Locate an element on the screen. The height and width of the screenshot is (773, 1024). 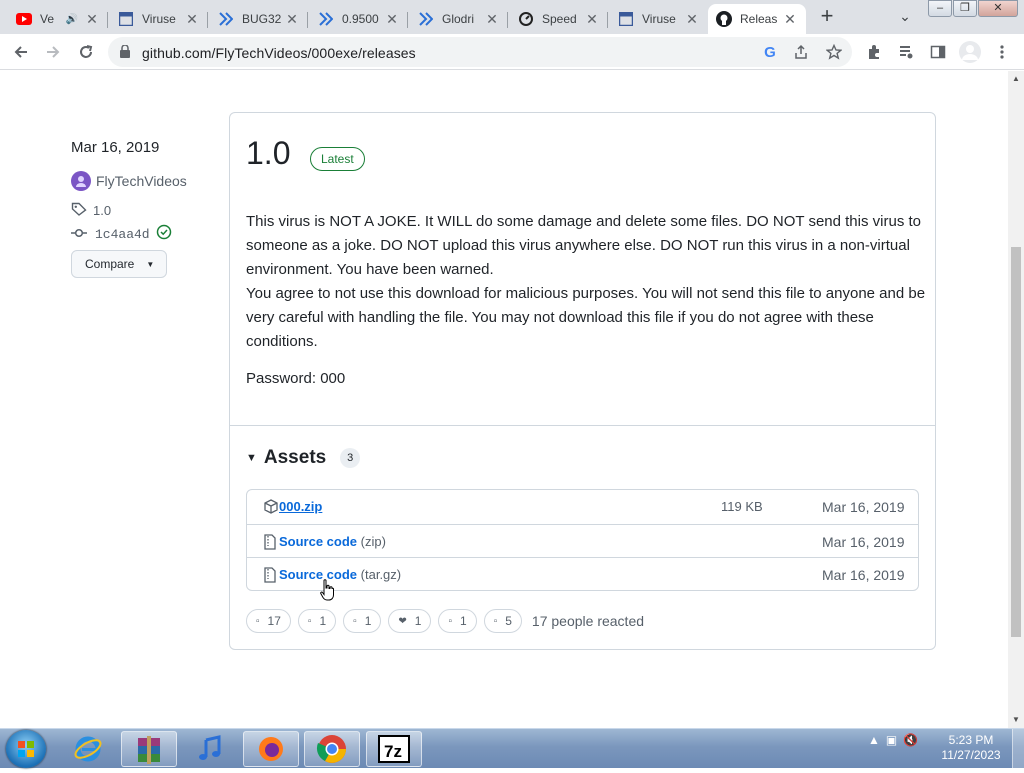
reaction-button: ❤ 1 is located at coordinates (410, 621).